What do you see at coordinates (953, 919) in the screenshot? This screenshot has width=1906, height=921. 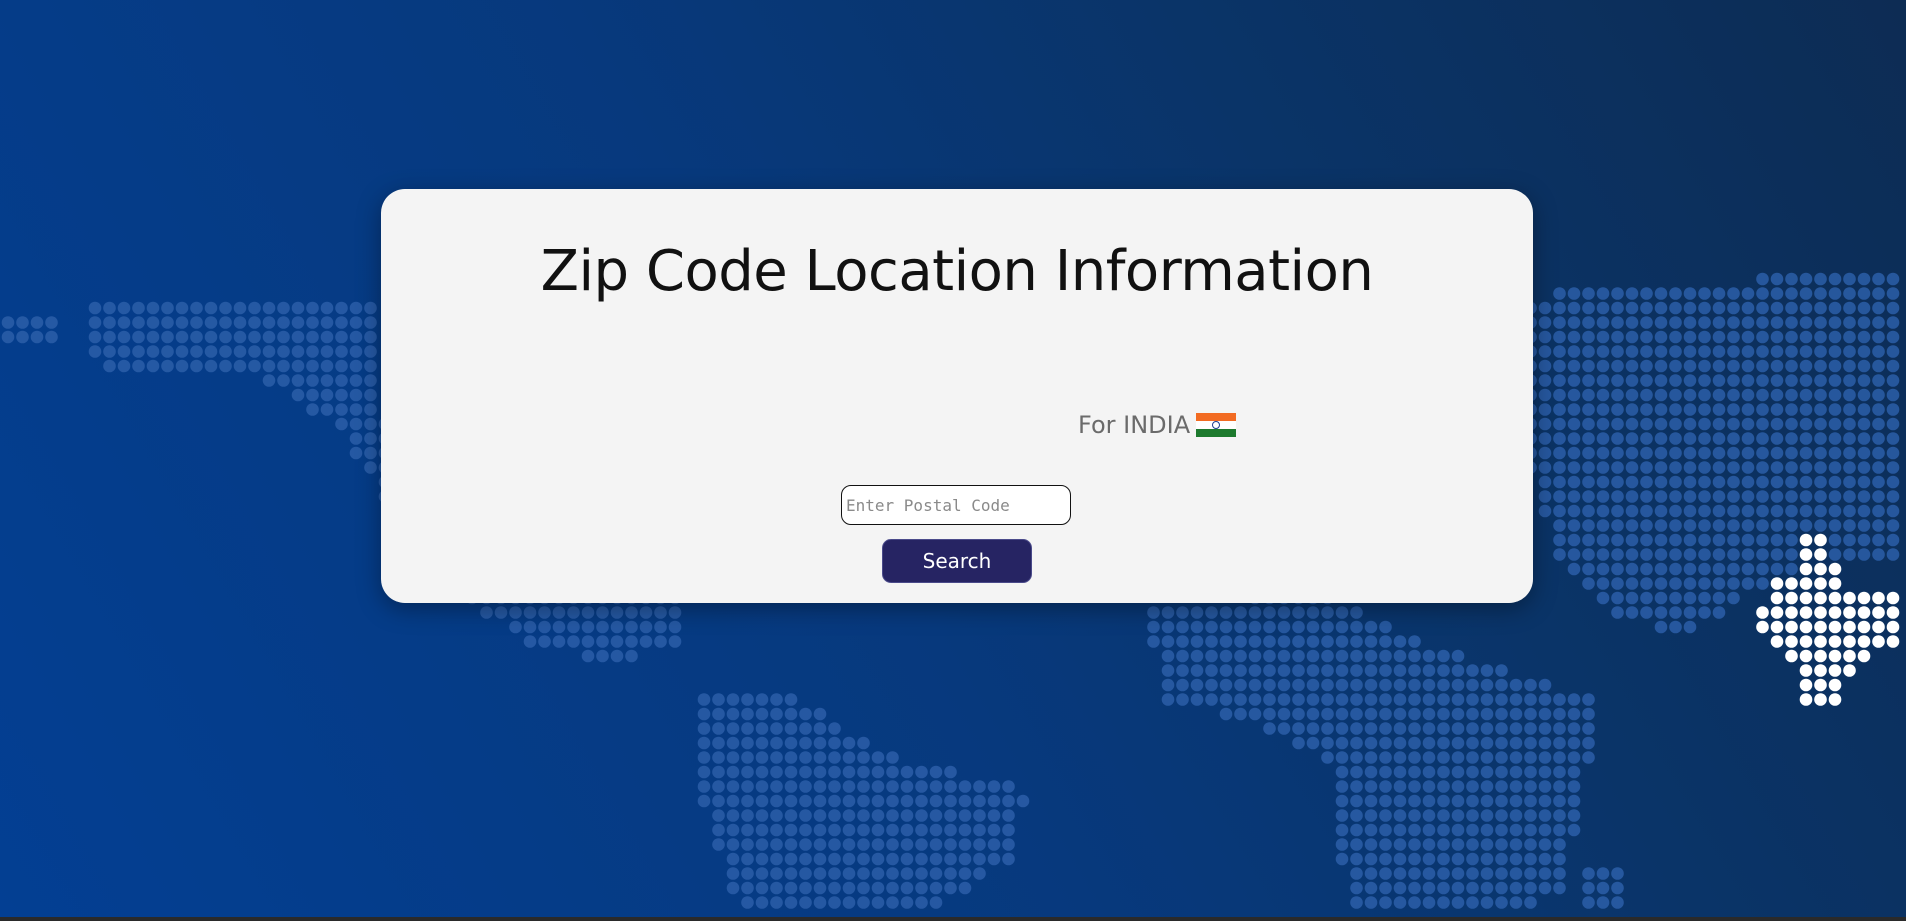 I see `bottom-bar` at bounding box center [953, 919].